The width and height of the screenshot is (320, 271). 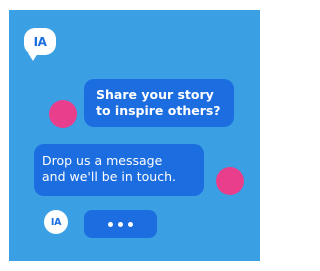 What do you see at coordinates (33, 57) in the screenshot?
I see `speech-tail-icon` at bounding box center [33, 57].